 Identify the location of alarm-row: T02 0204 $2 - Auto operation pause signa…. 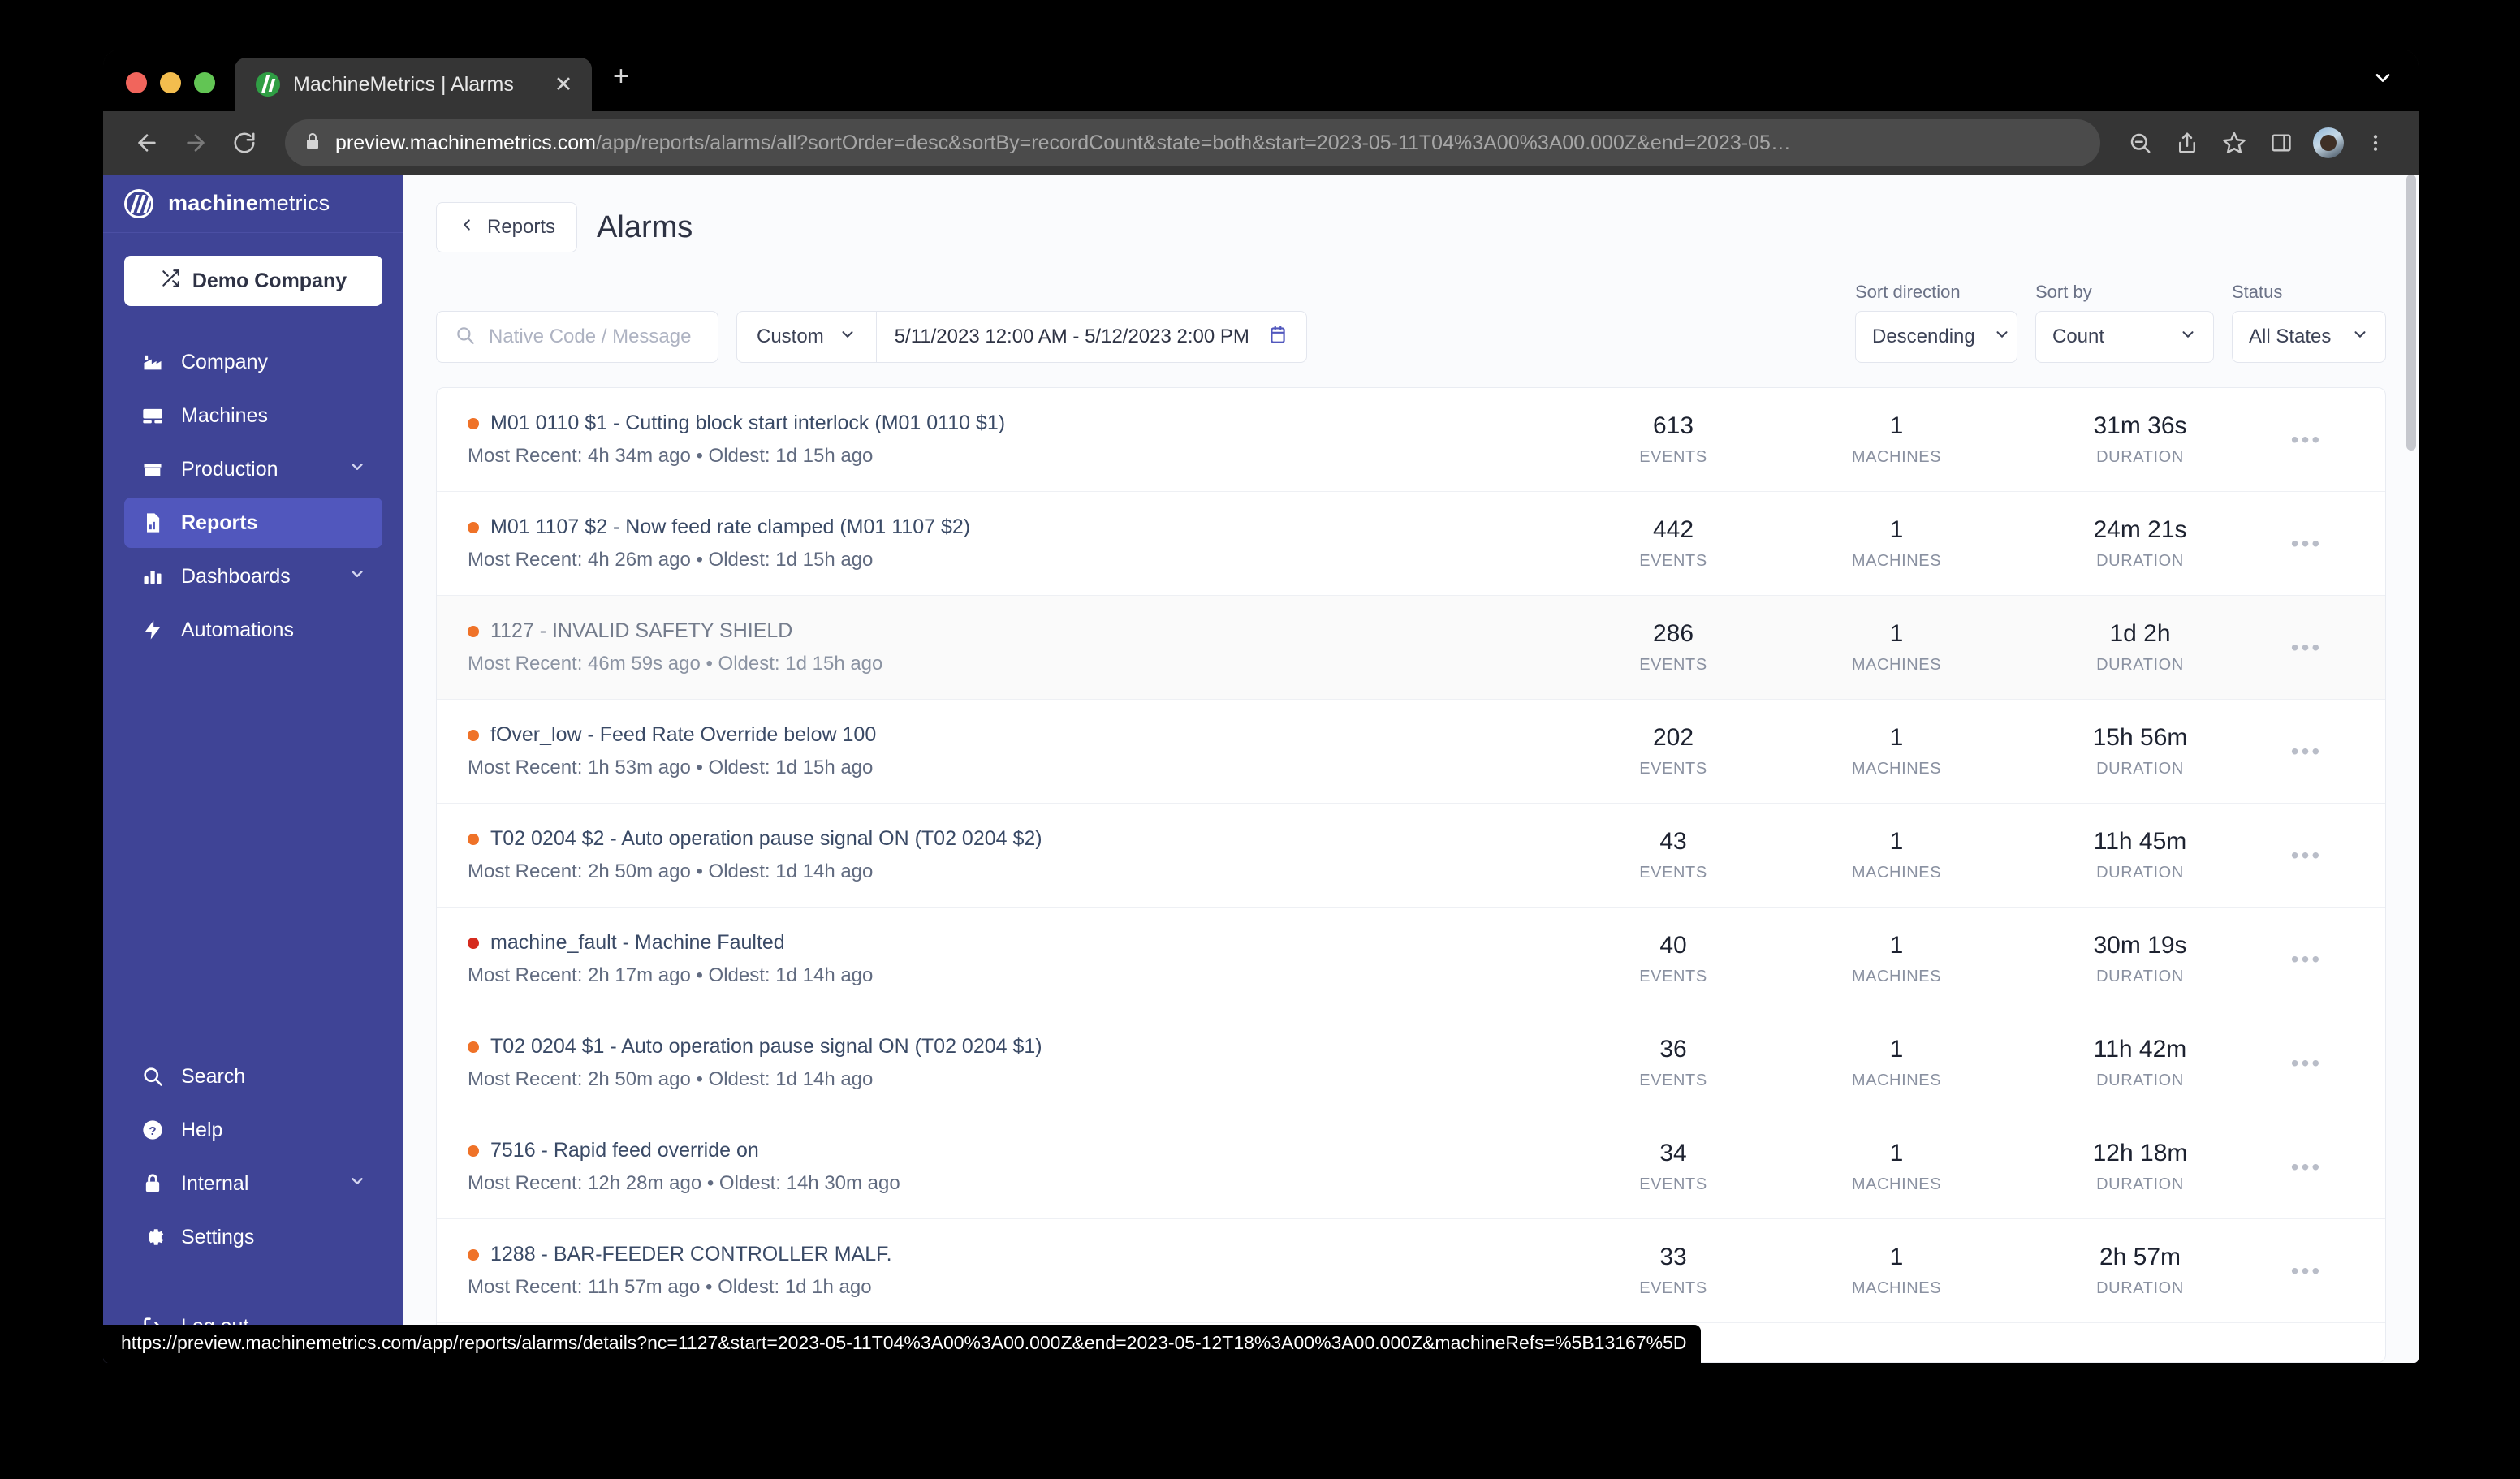
(1411, 856).